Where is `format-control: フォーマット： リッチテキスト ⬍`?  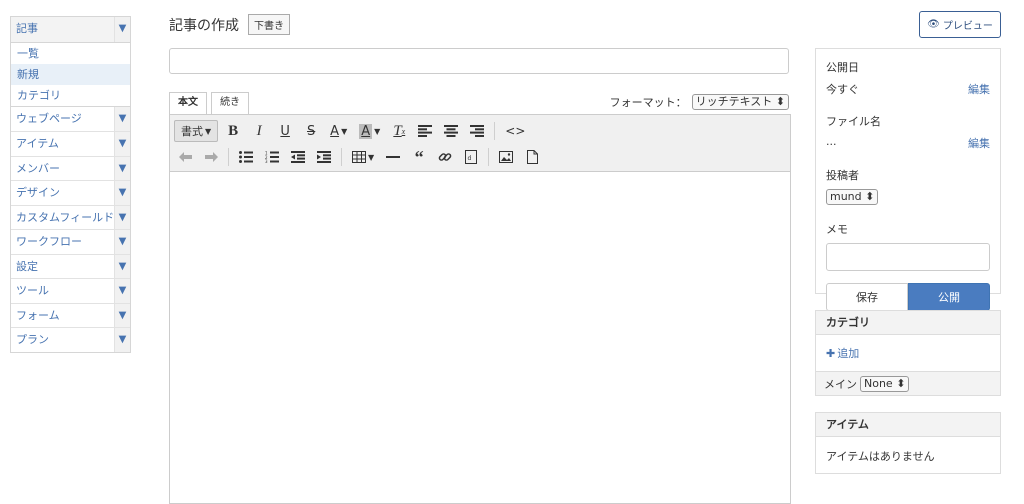
format-control: フォーマット： リッチテキスト ⬍ is located at coordinates (699, 102).